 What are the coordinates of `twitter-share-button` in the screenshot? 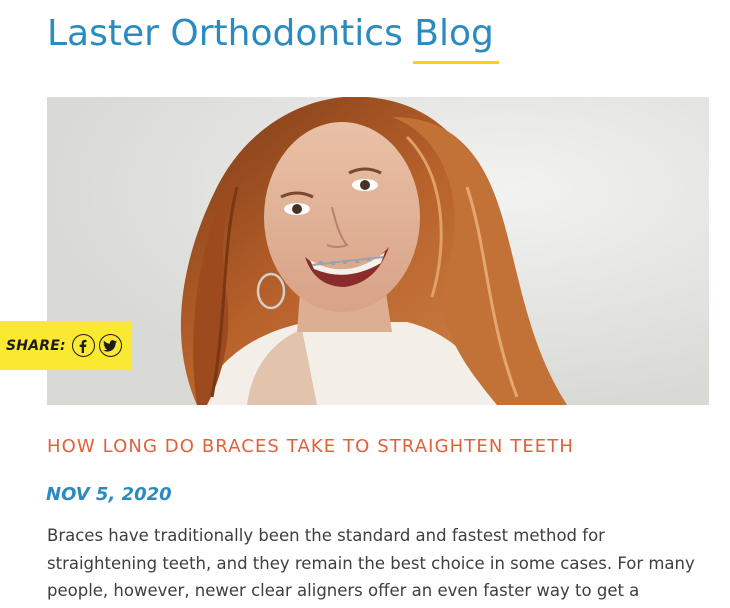 It's located at (110, 345).